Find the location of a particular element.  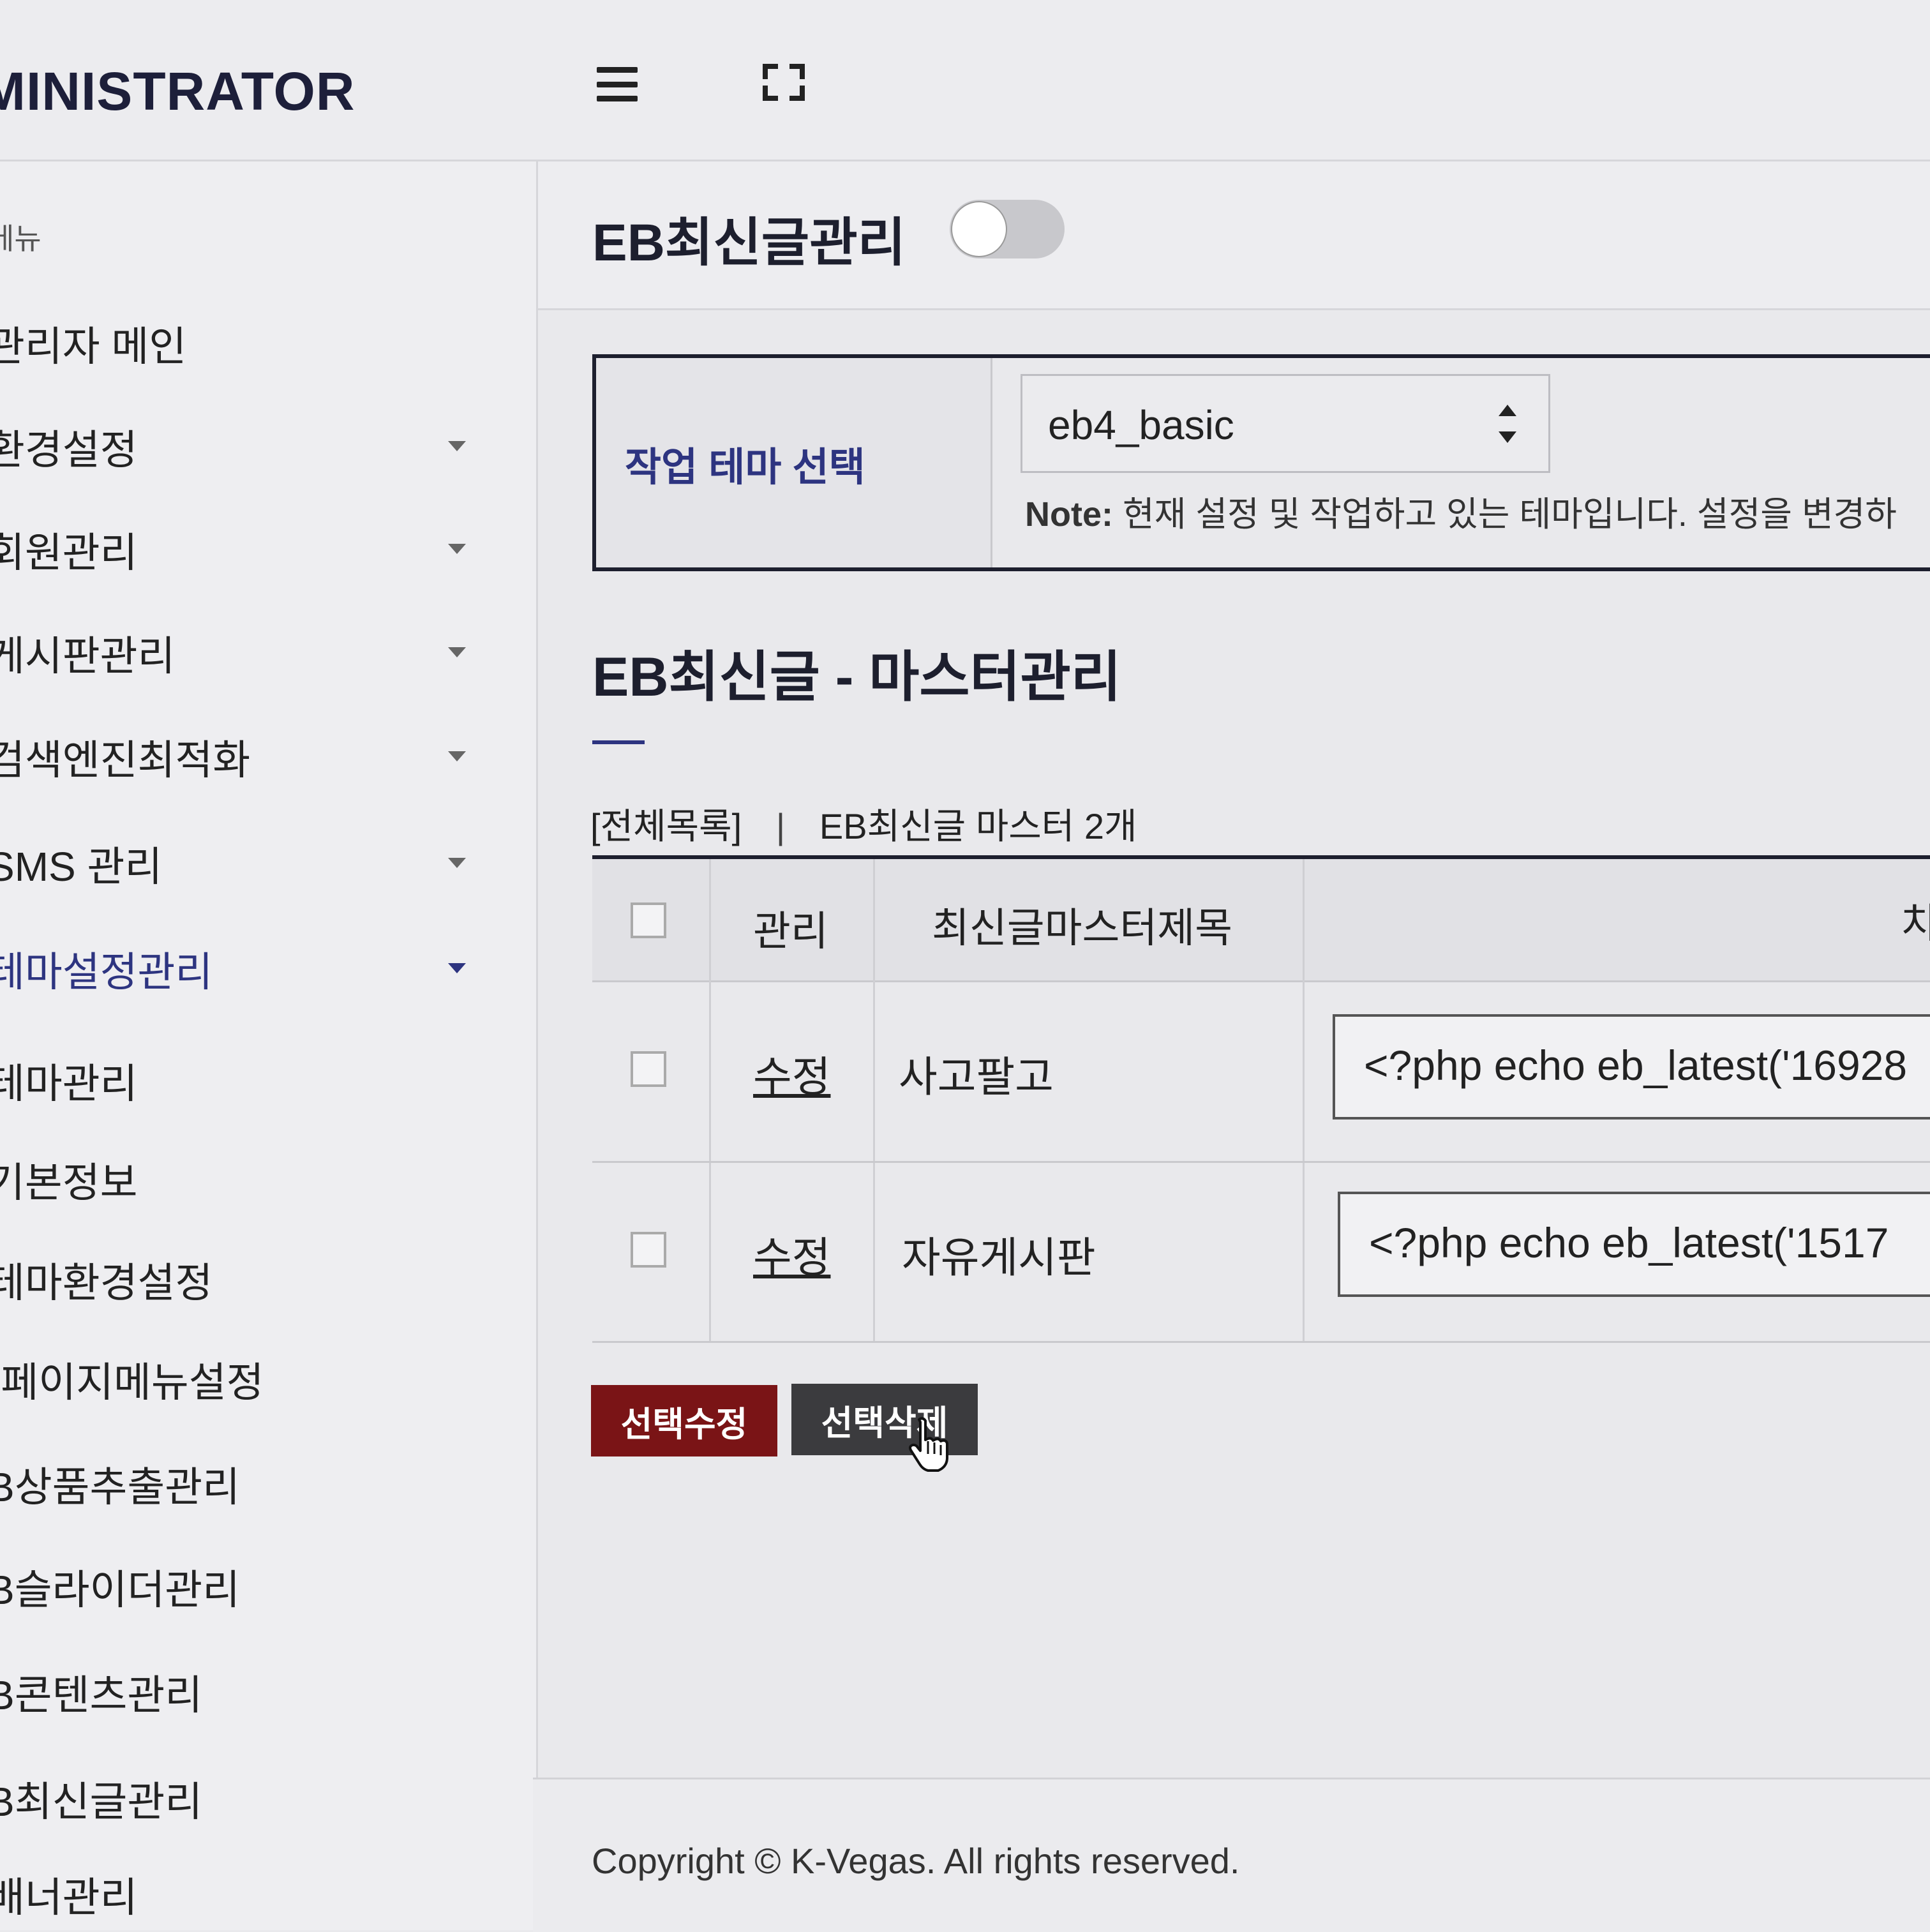

theme-note-prefix: Note: is located at coordinates (1069, 514).